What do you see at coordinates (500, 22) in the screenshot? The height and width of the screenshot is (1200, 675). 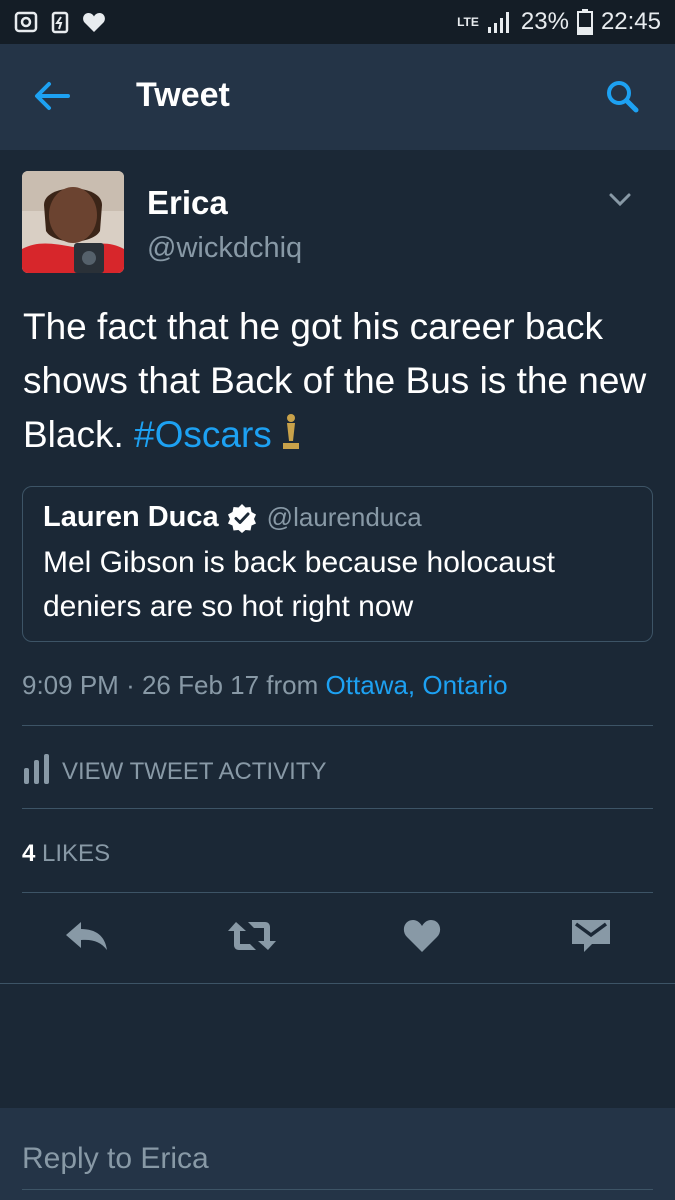 I see `signal-icon` at bounding box center [500, 22].